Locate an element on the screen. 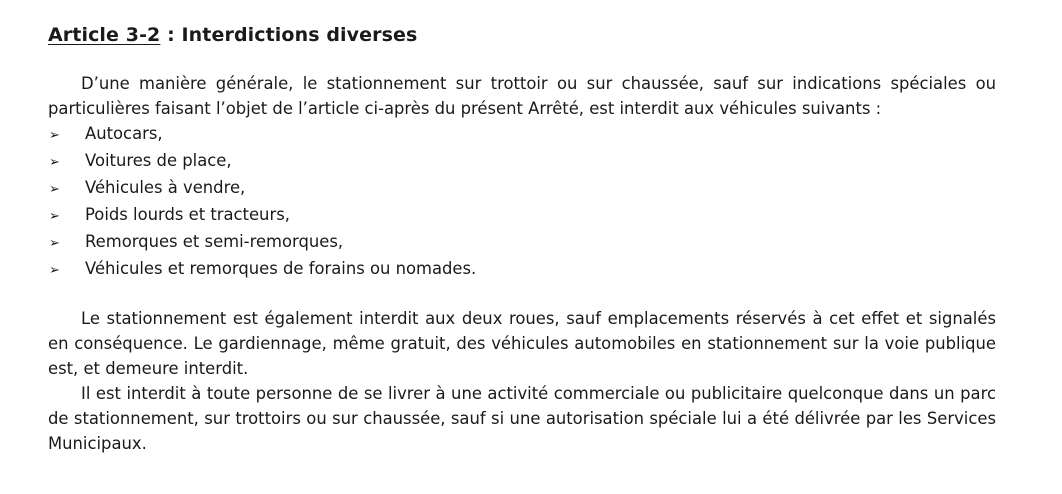 The width and height of the screenshot is (1062, 494). article-heading: Article 3-2 : Interdictions diverses is located at coordinates (522, 35).